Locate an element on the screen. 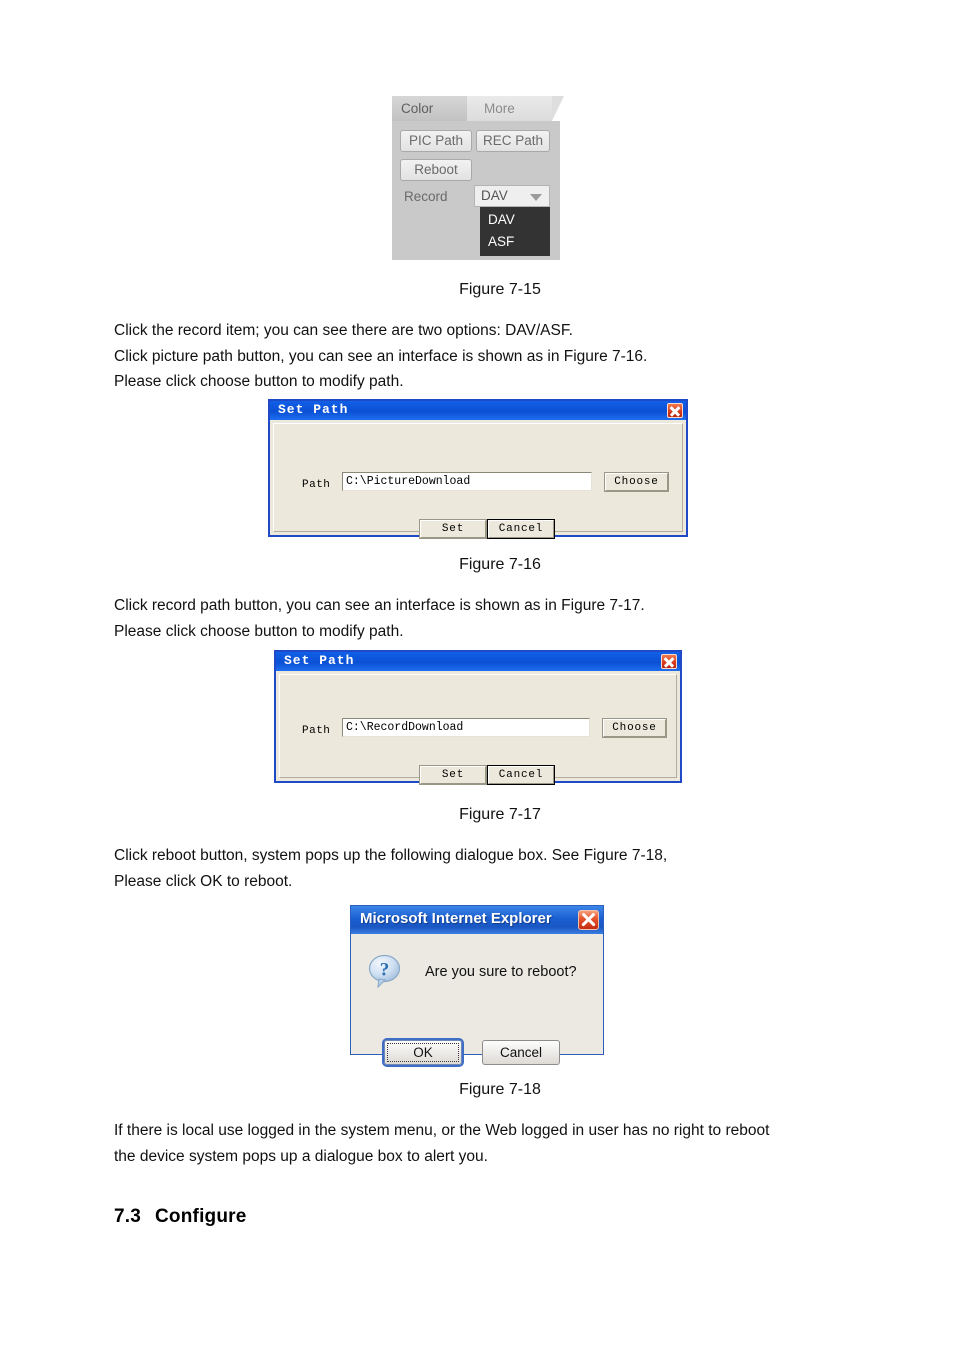 The width and height of the screenshot is (954, 1350). dialog-titlebar: Microsoft Internet Explorer is located at coordinates (477, 920).